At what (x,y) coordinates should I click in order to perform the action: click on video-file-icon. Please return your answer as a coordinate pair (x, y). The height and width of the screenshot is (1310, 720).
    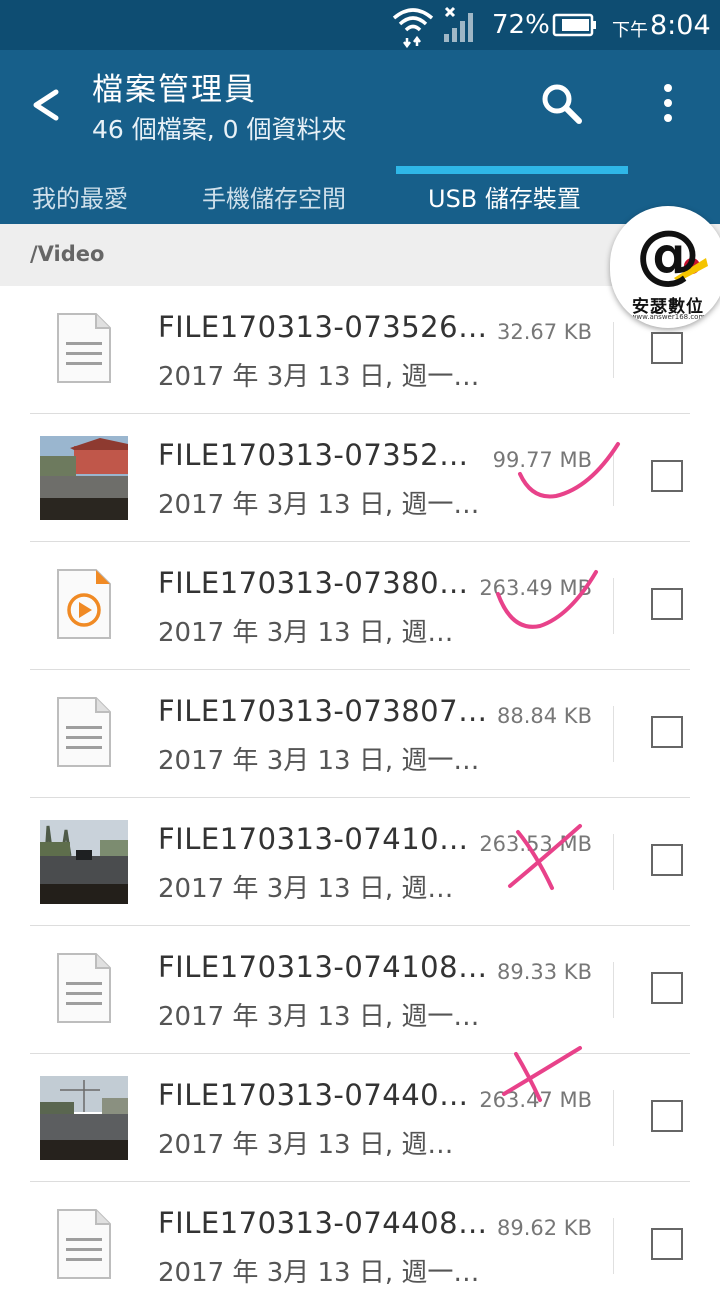
    Looking at the image, I should click on (84, 604).